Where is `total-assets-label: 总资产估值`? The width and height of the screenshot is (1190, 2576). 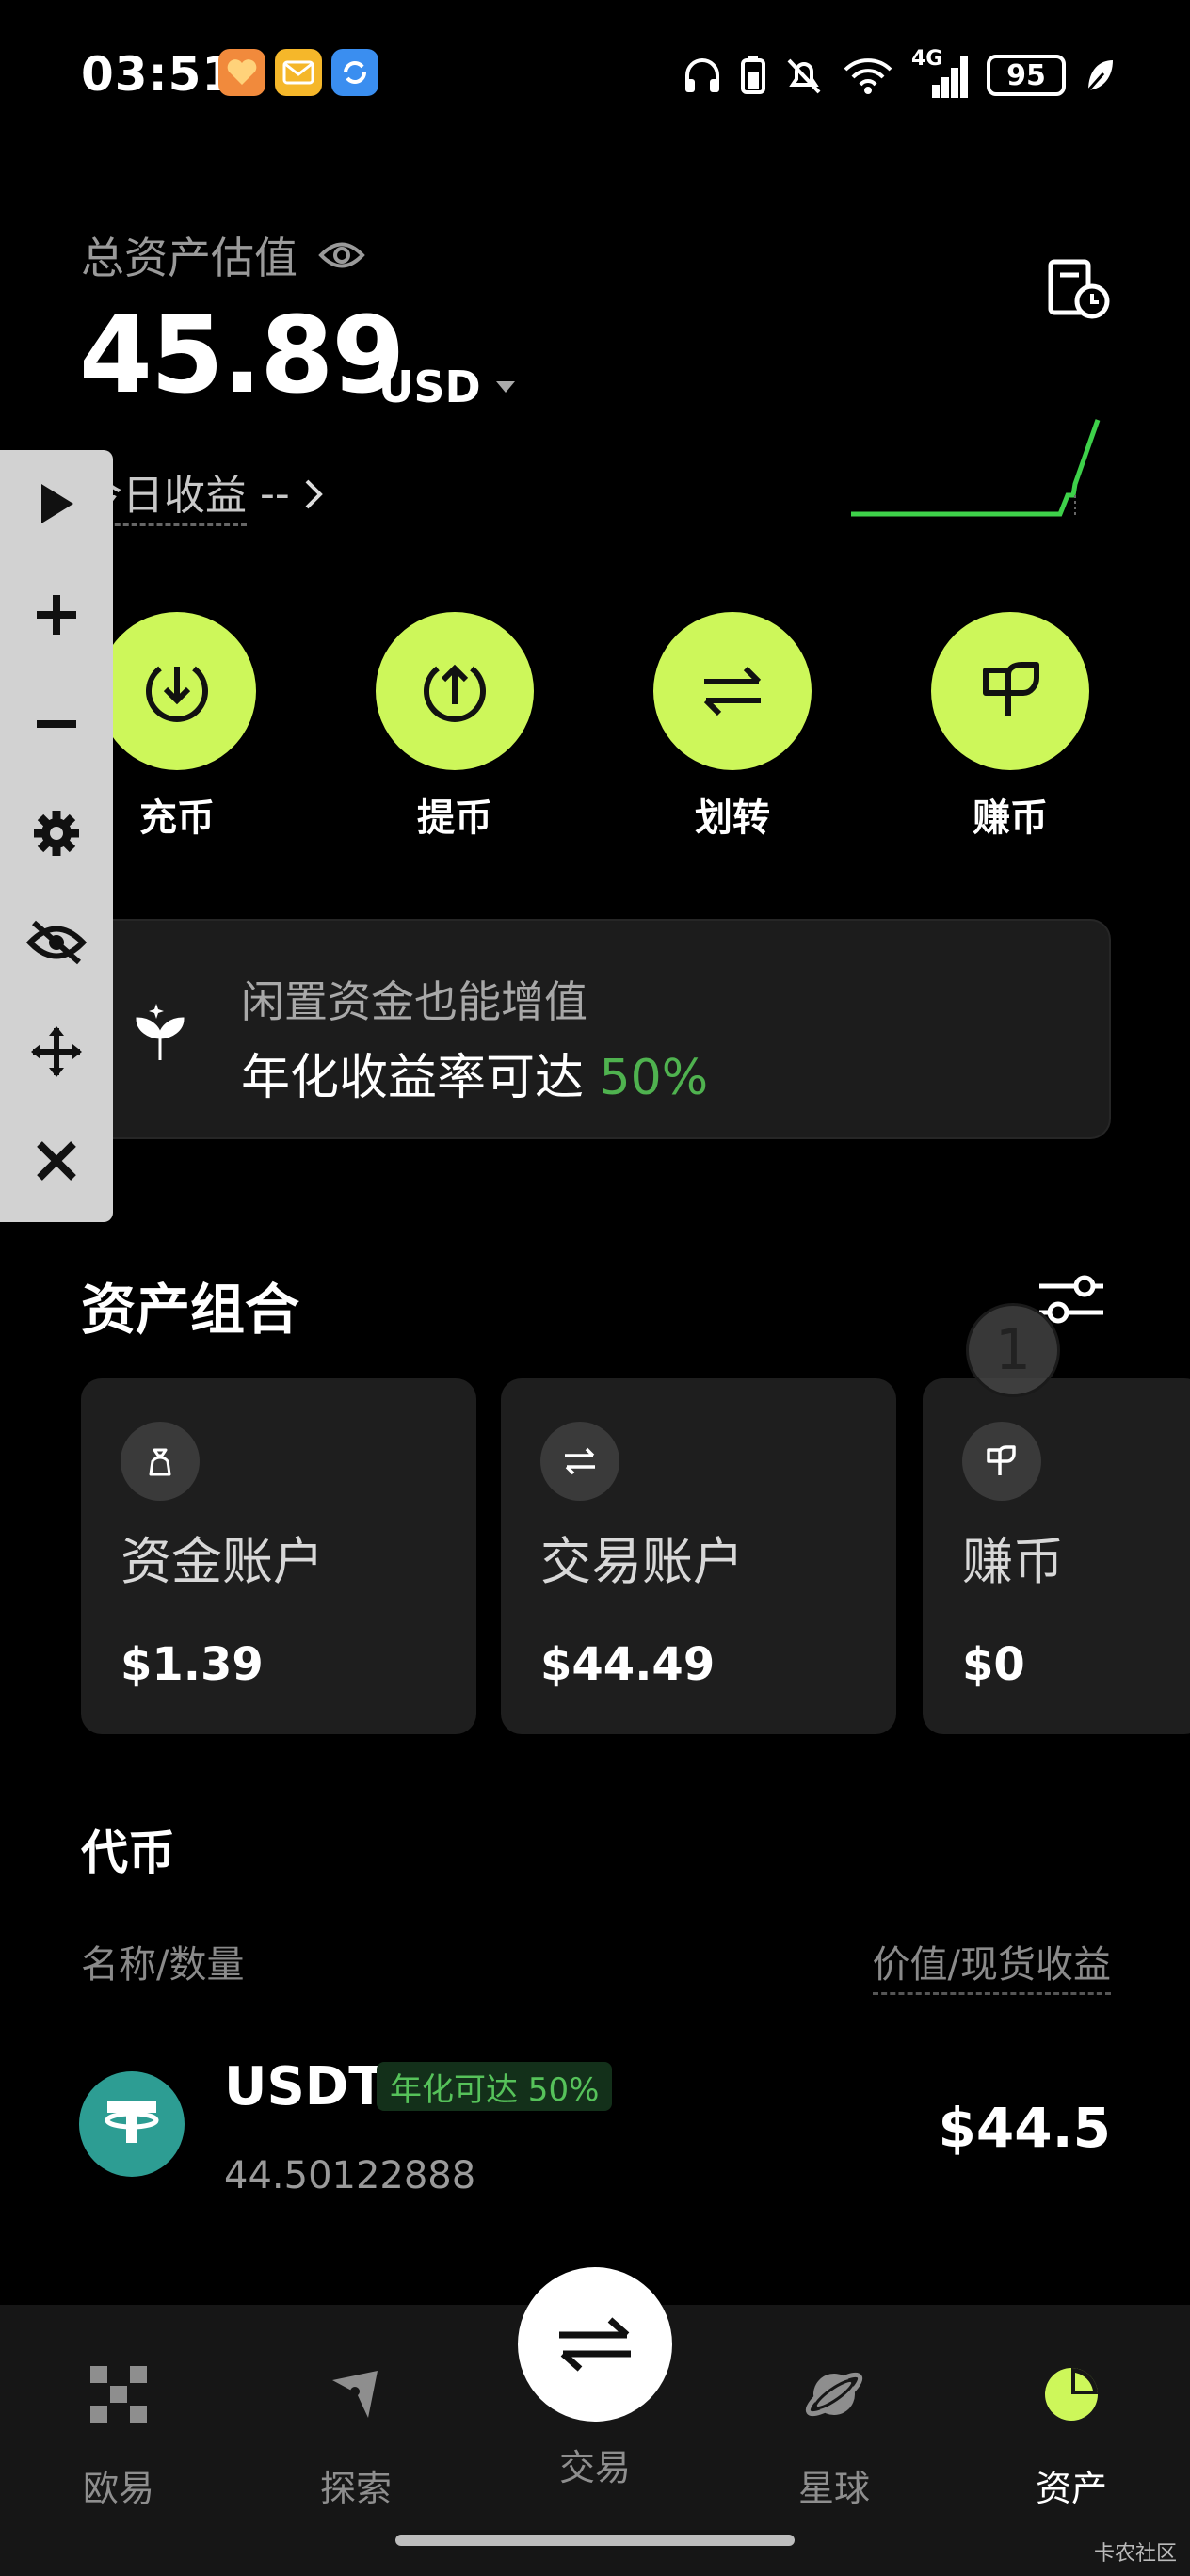 total-assets-label: 总资产估值 is located at coordinates (223, 255).